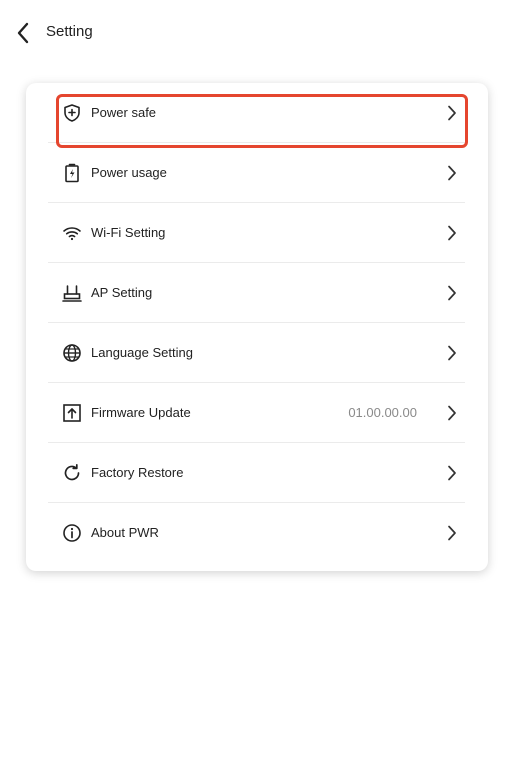 The width and height of the screenshot is (514, 778). What do you see at coordinates (382, 412) in the screenshot?
I see `firmware-version: 01.00.00.00` at bounding box center [382, 412].